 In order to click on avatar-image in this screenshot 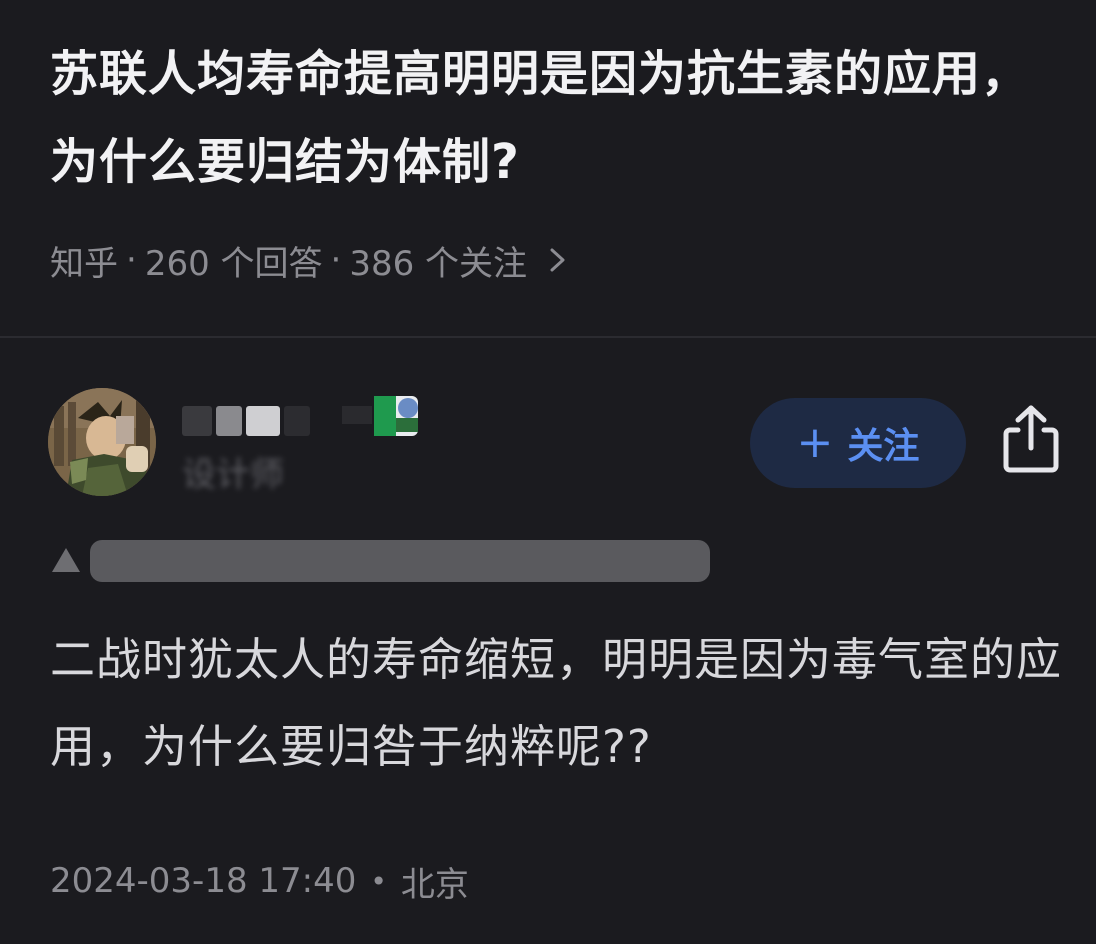, I will do `click(102, 442)`.